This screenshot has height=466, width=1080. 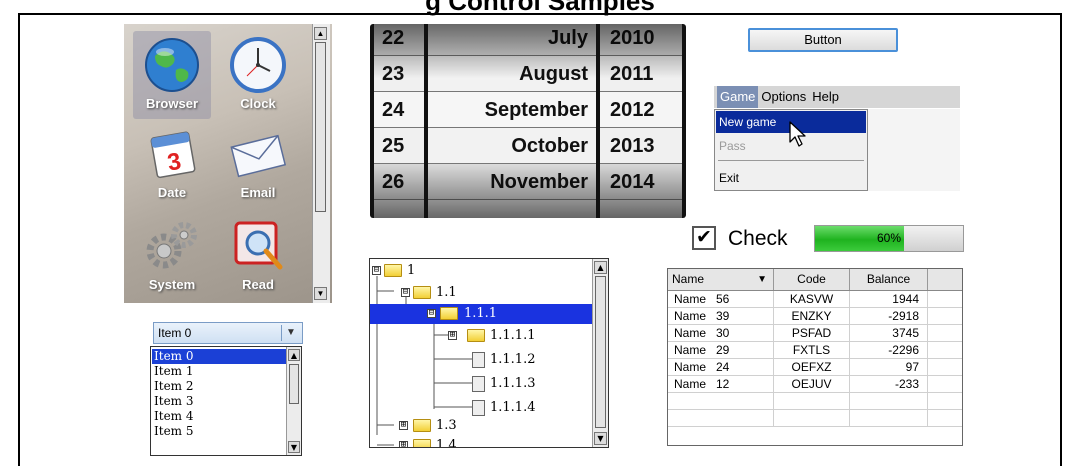 I want to click on tree-node: 1.1.1.4, so click(x=480, y=408).